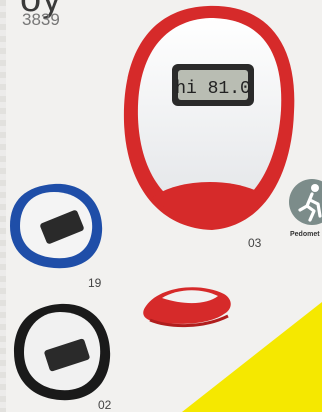  What do you see at coordinates (95, 283) in the screenshot?
I see `item-number-19: 19` at bounding box center [95, 283].